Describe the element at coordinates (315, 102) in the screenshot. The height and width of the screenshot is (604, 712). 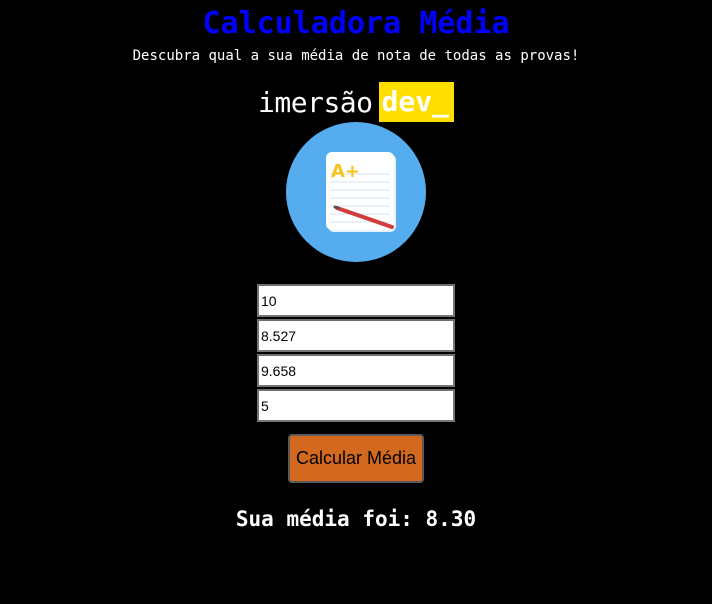
I see `logo-word: imersão` at that location.